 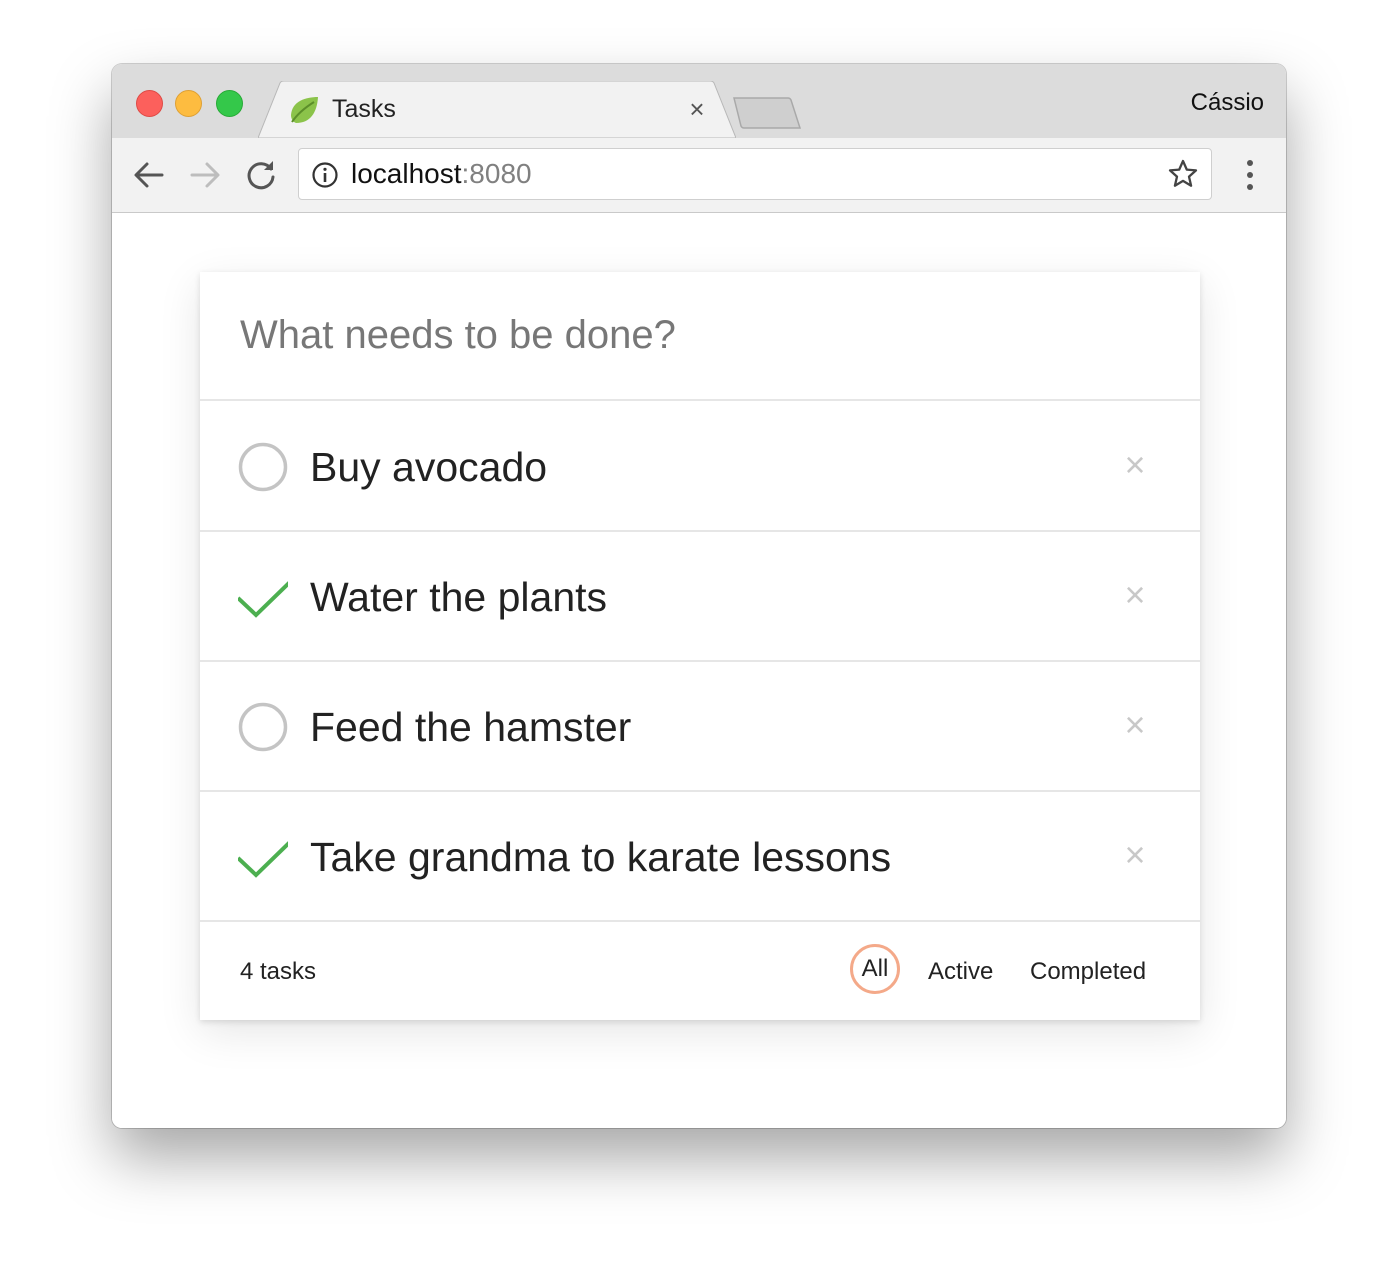 What do you see at coordinates (470, 727) in the screenshot?
I see `todo-label: Feed the hamster` at bounding box center [470, 727].